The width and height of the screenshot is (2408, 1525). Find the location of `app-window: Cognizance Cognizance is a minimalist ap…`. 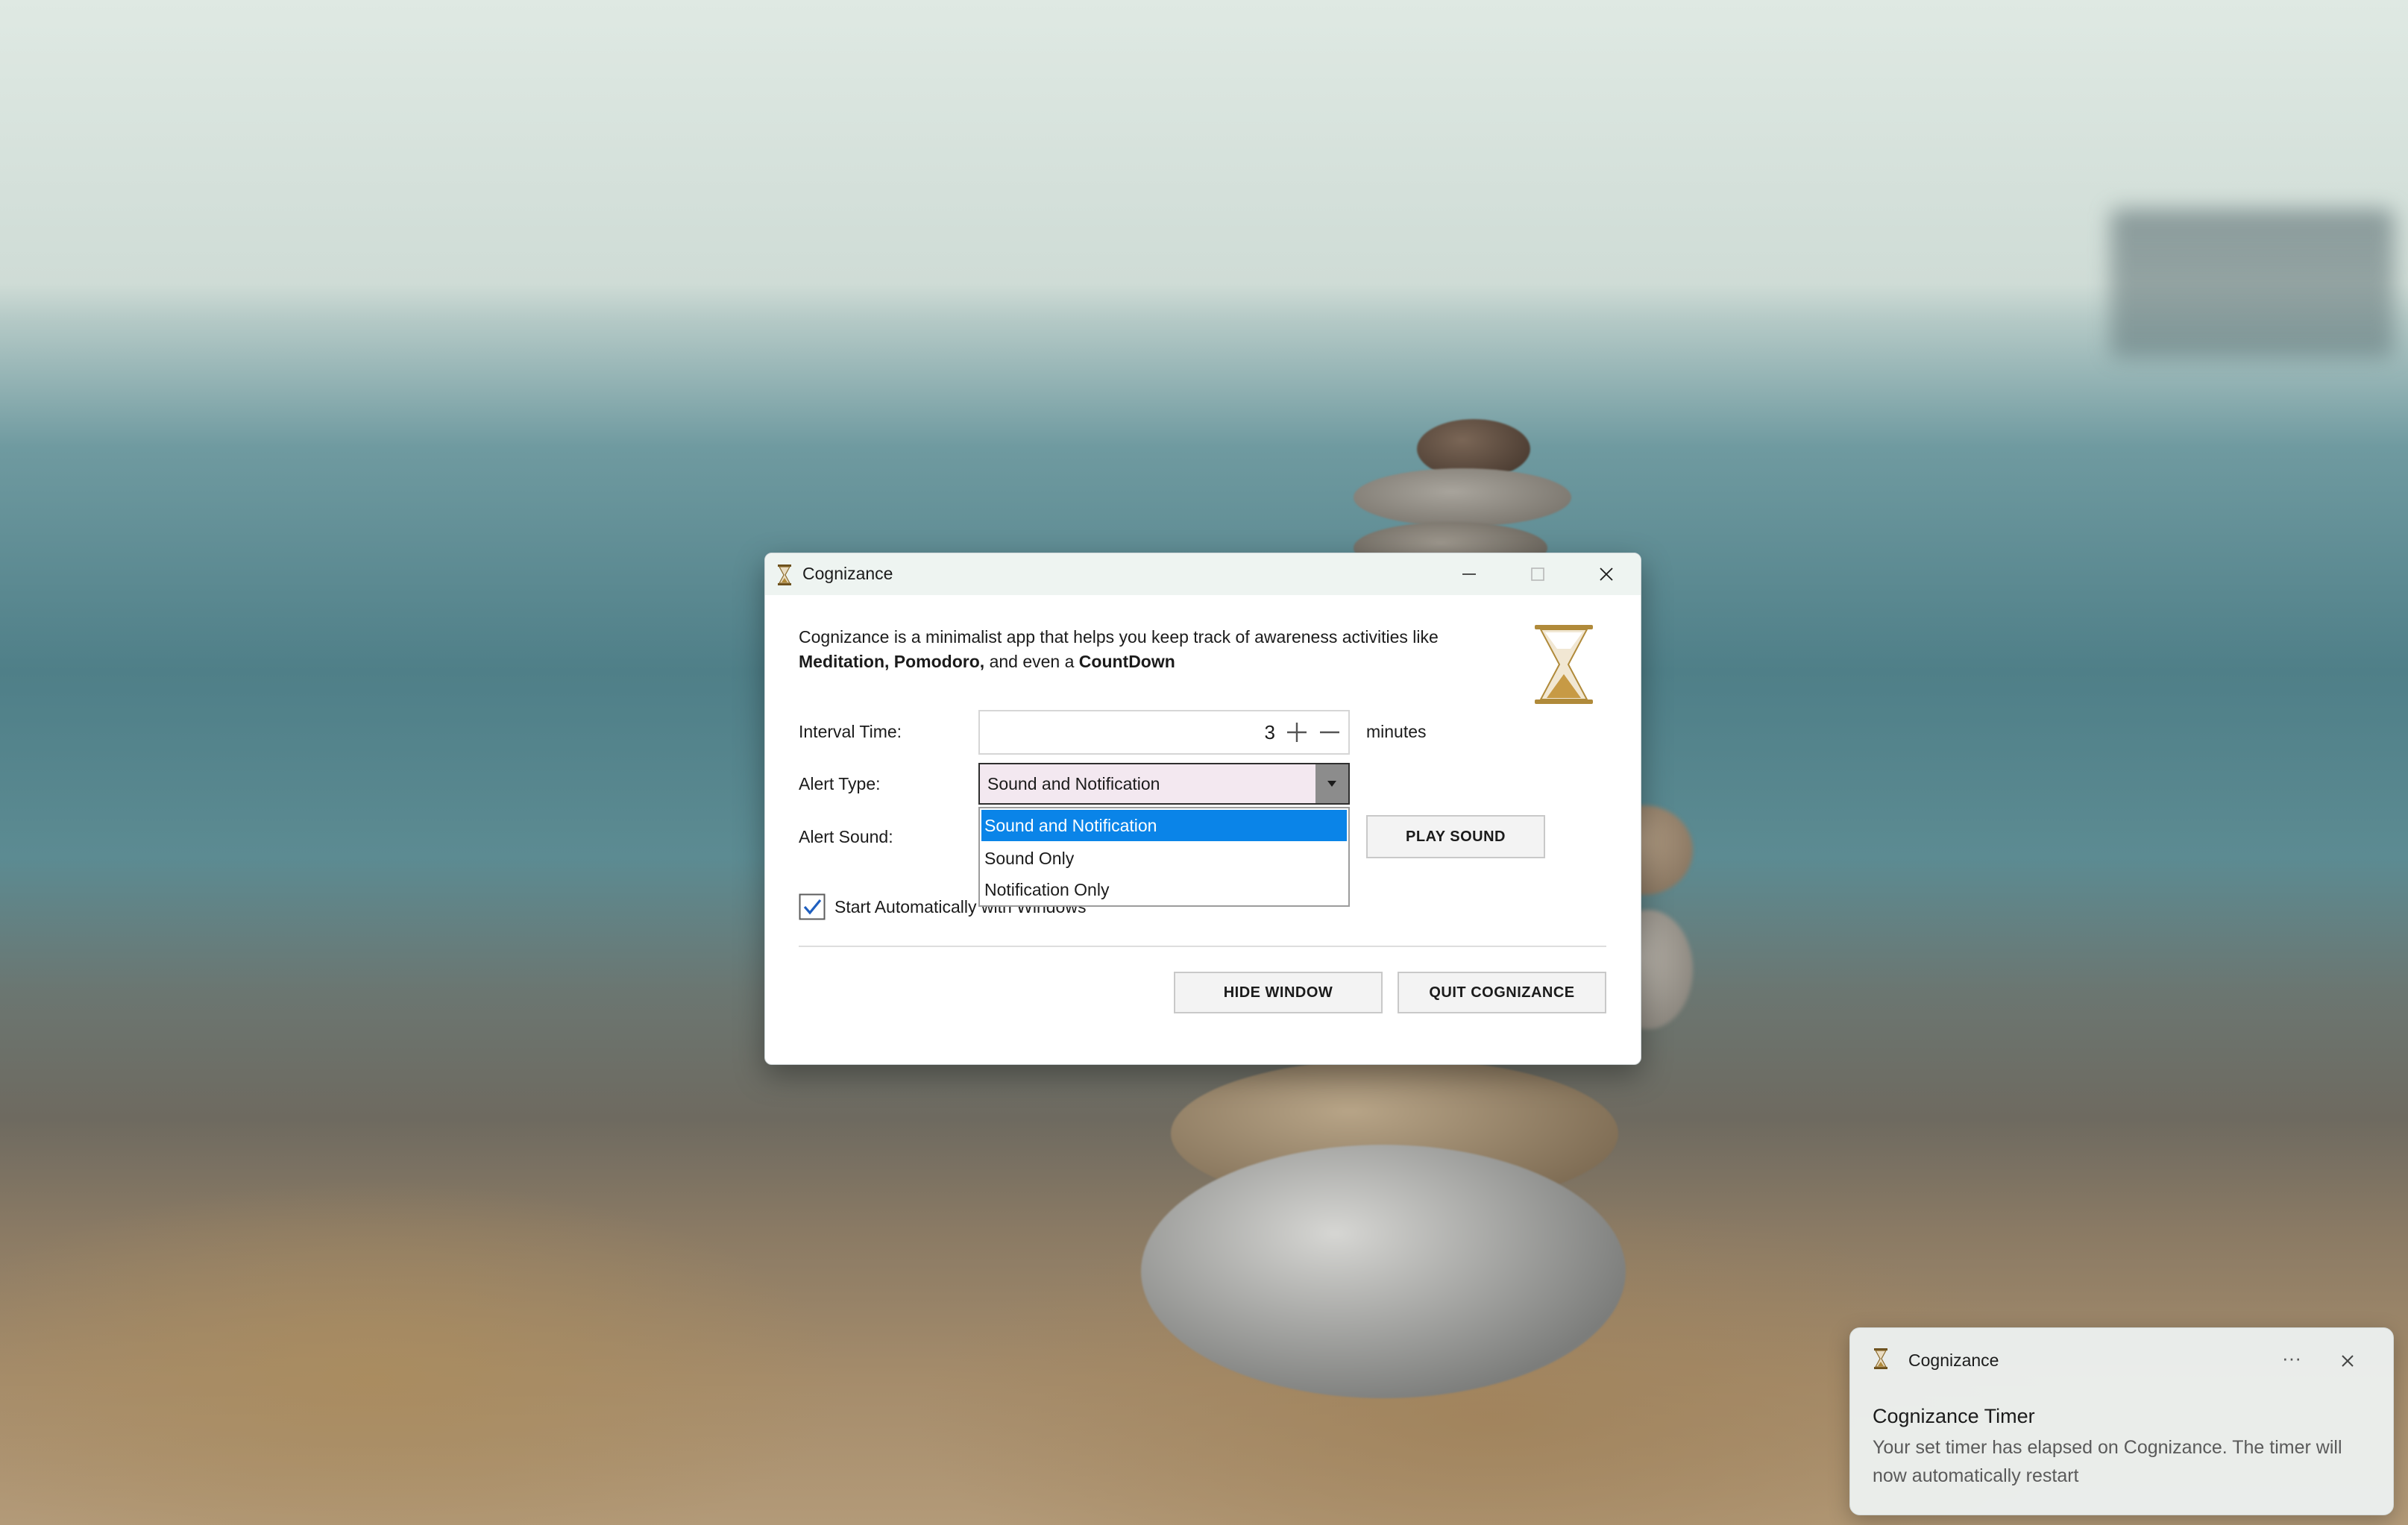

app-window: Cognizance Cognizance is a minimalist ap… is located at coordinates (1202, 809).